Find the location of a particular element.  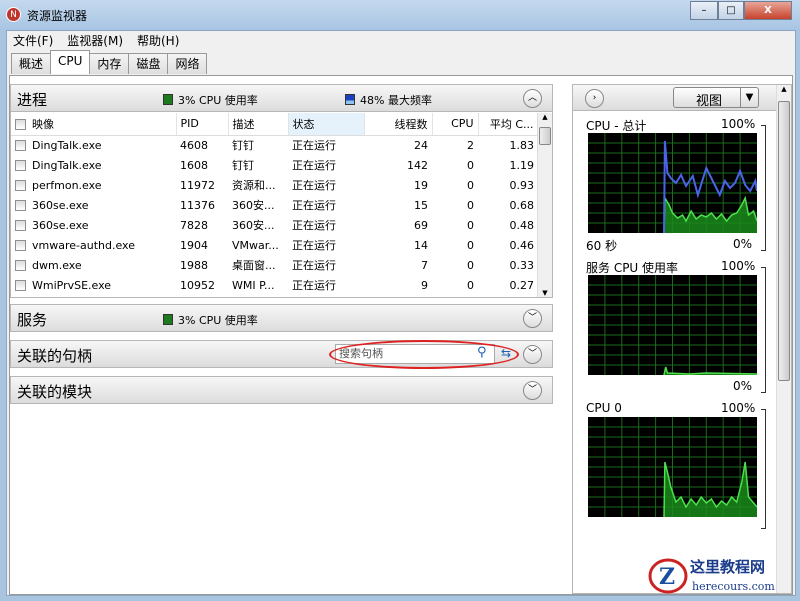

menu-monitor: 监视器(M) is located at coordinates (95, 41).